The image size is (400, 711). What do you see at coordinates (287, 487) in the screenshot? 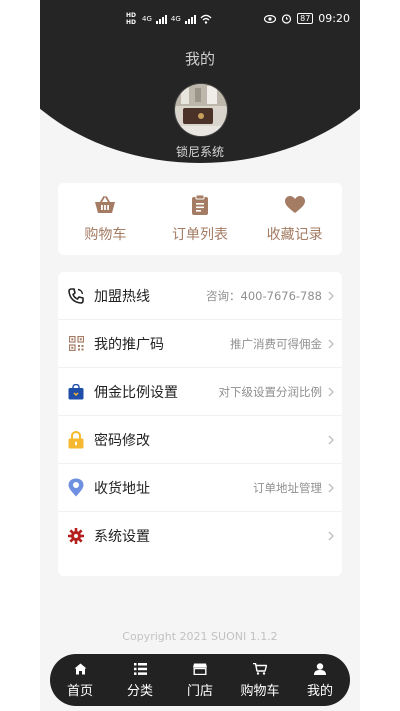
I see `menu-item-detail: 订单地址管理` at bounding box center [287, 487].